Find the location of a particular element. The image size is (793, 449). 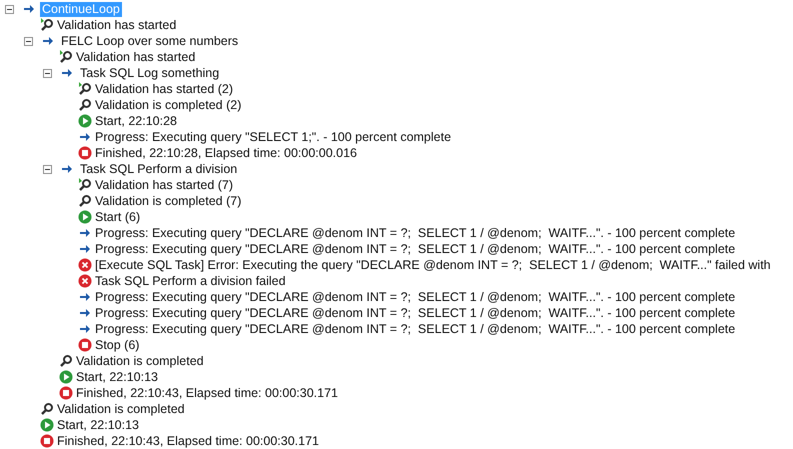

log-entry: Validation has started (2) is located at coordinates (164, 89).